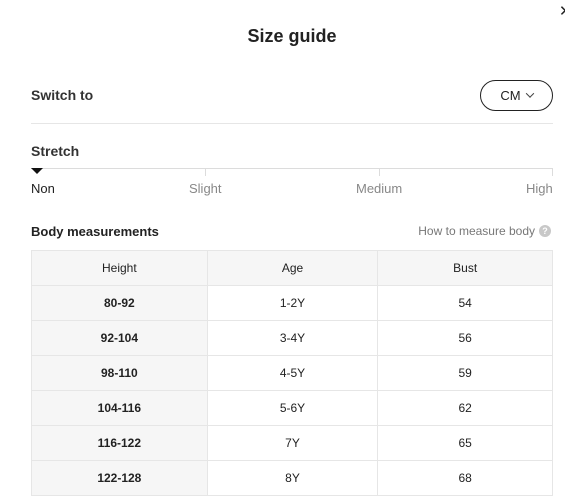 The height and width of the screenshot is (503, 565). I want to click on age-cell: 7Y, so click(292, 443).